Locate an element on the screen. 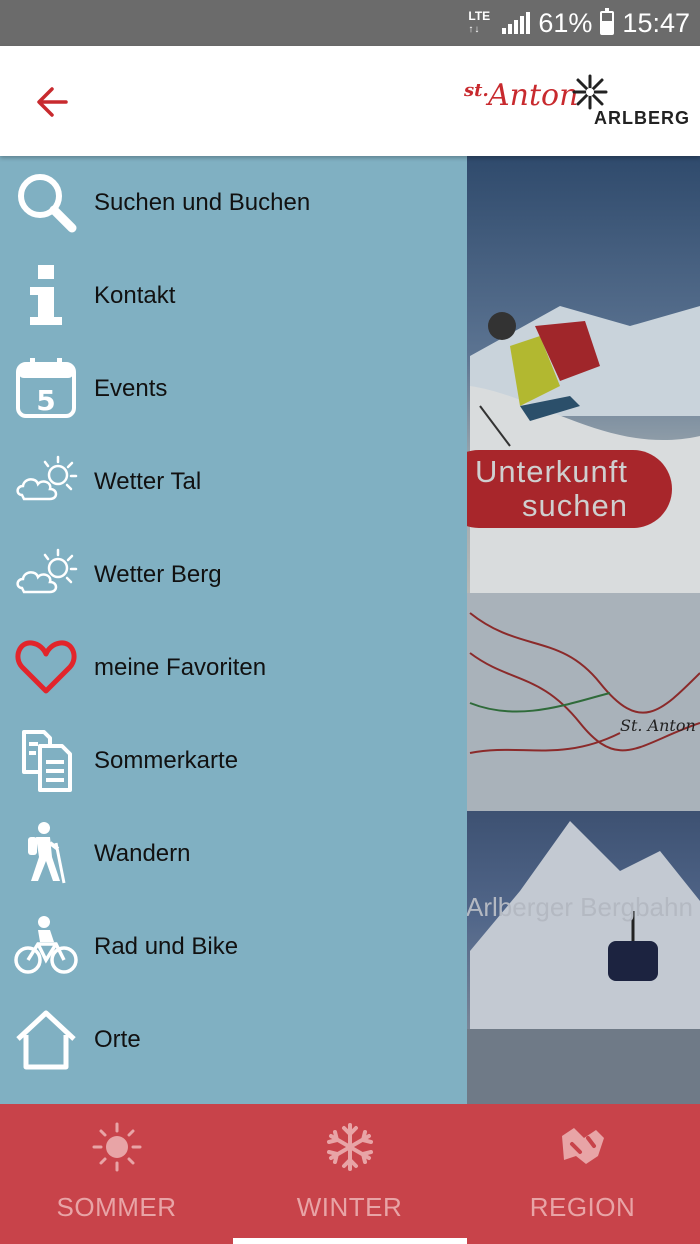 The width and height of the screenshot is (700, 1244). clock: 15:47 is located at coordinates (656, 22).